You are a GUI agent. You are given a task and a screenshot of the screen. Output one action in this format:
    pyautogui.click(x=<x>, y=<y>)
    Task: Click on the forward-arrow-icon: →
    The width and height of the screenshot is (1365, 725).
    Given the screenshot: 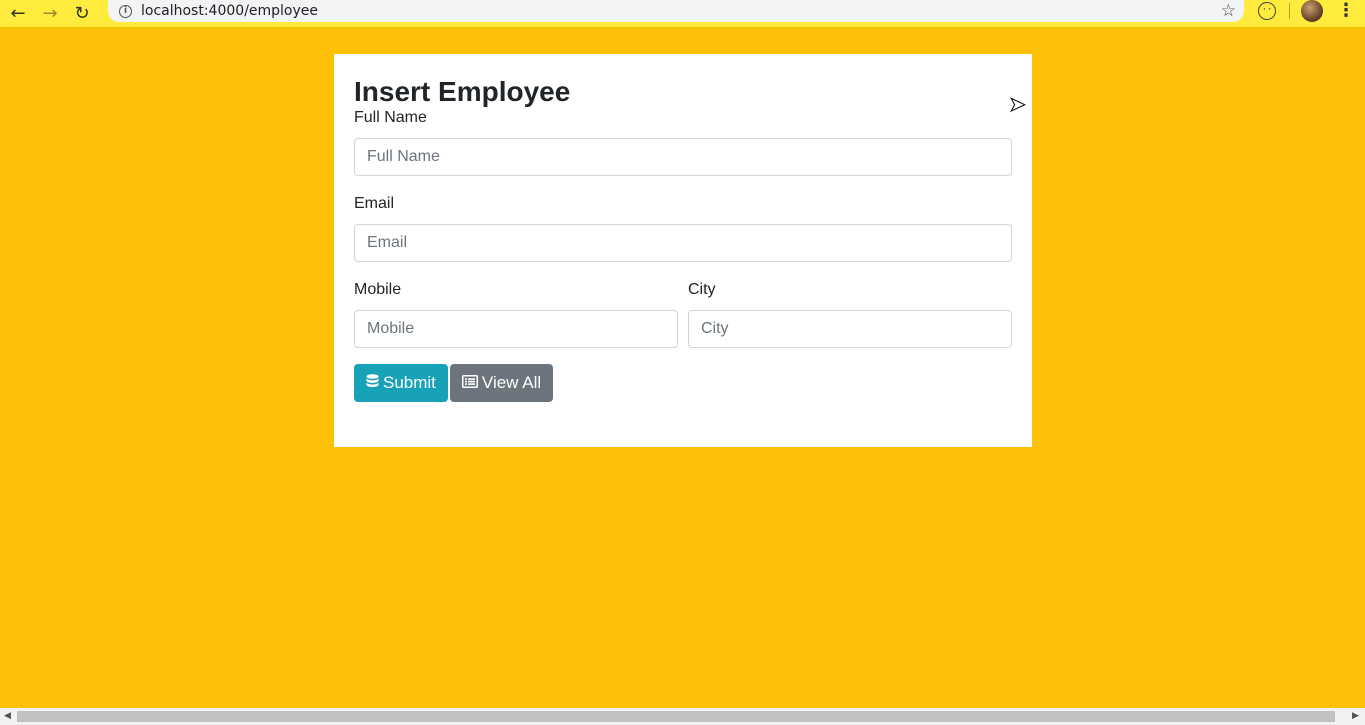 What is the action you would take?
    pyautogui.click(x=50, y=13)
    